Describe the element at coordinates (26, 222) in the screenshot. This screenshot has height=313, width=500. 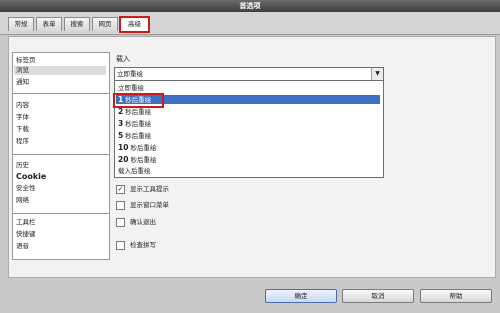
I see `sidebar-item-toolbars: 工具栏` at that location.